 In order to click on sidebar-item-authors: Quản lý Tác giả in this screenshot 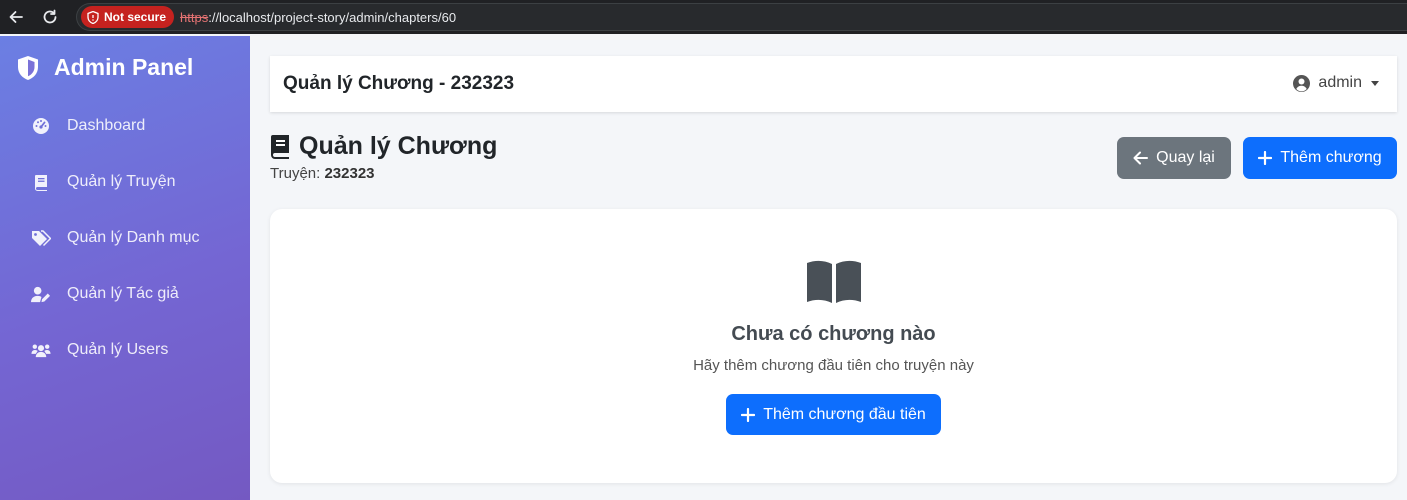, I will do `click(125, 294)`.